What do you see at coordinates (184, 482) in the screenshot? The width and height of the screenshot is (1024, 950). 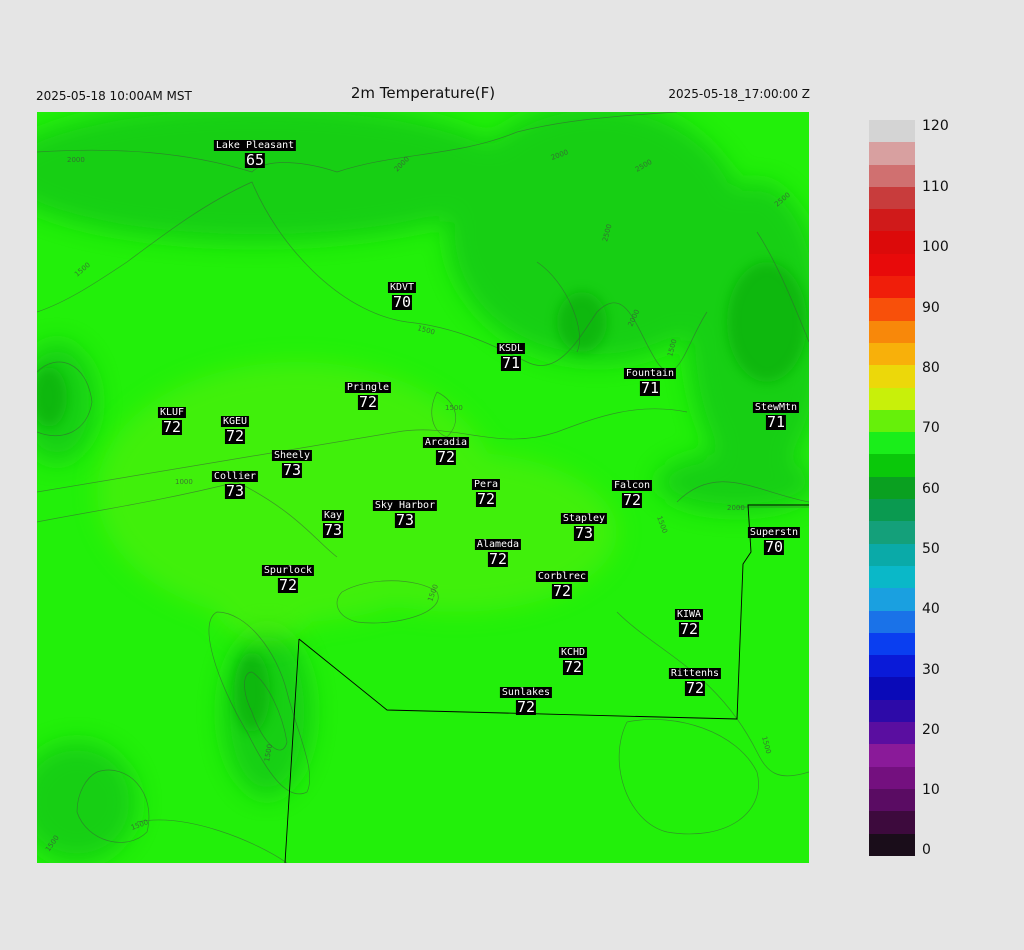 I see `contour-label: 1000` at bounding box center [184, 482].